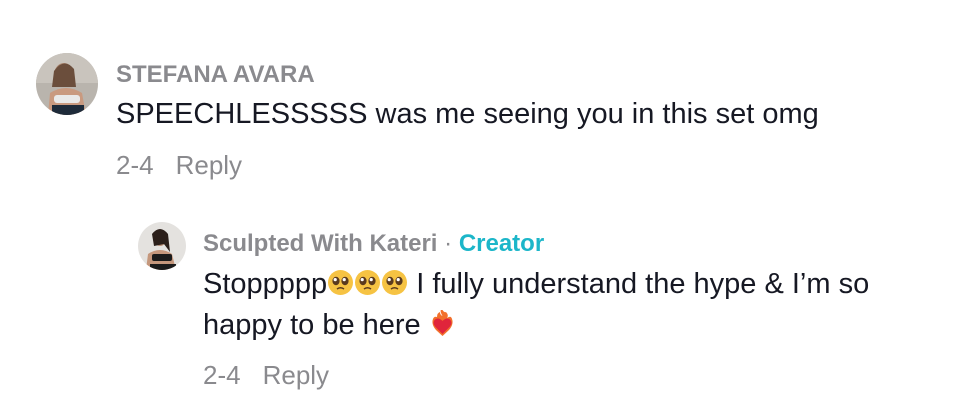 The height and width of the screenshot is (414, 964). I want to click on reply-meta: 2-4 Reply, so click(266, 375).